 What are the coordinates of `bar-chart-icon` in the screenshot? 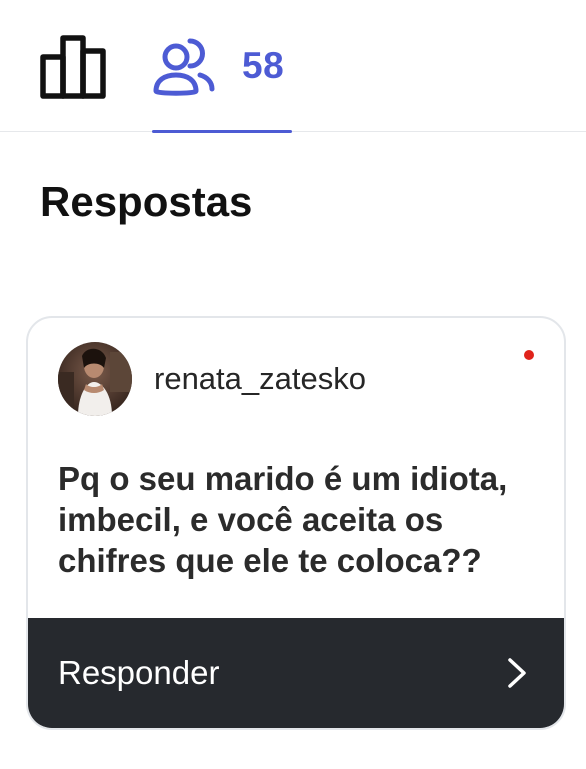 It's located at (73, 67).